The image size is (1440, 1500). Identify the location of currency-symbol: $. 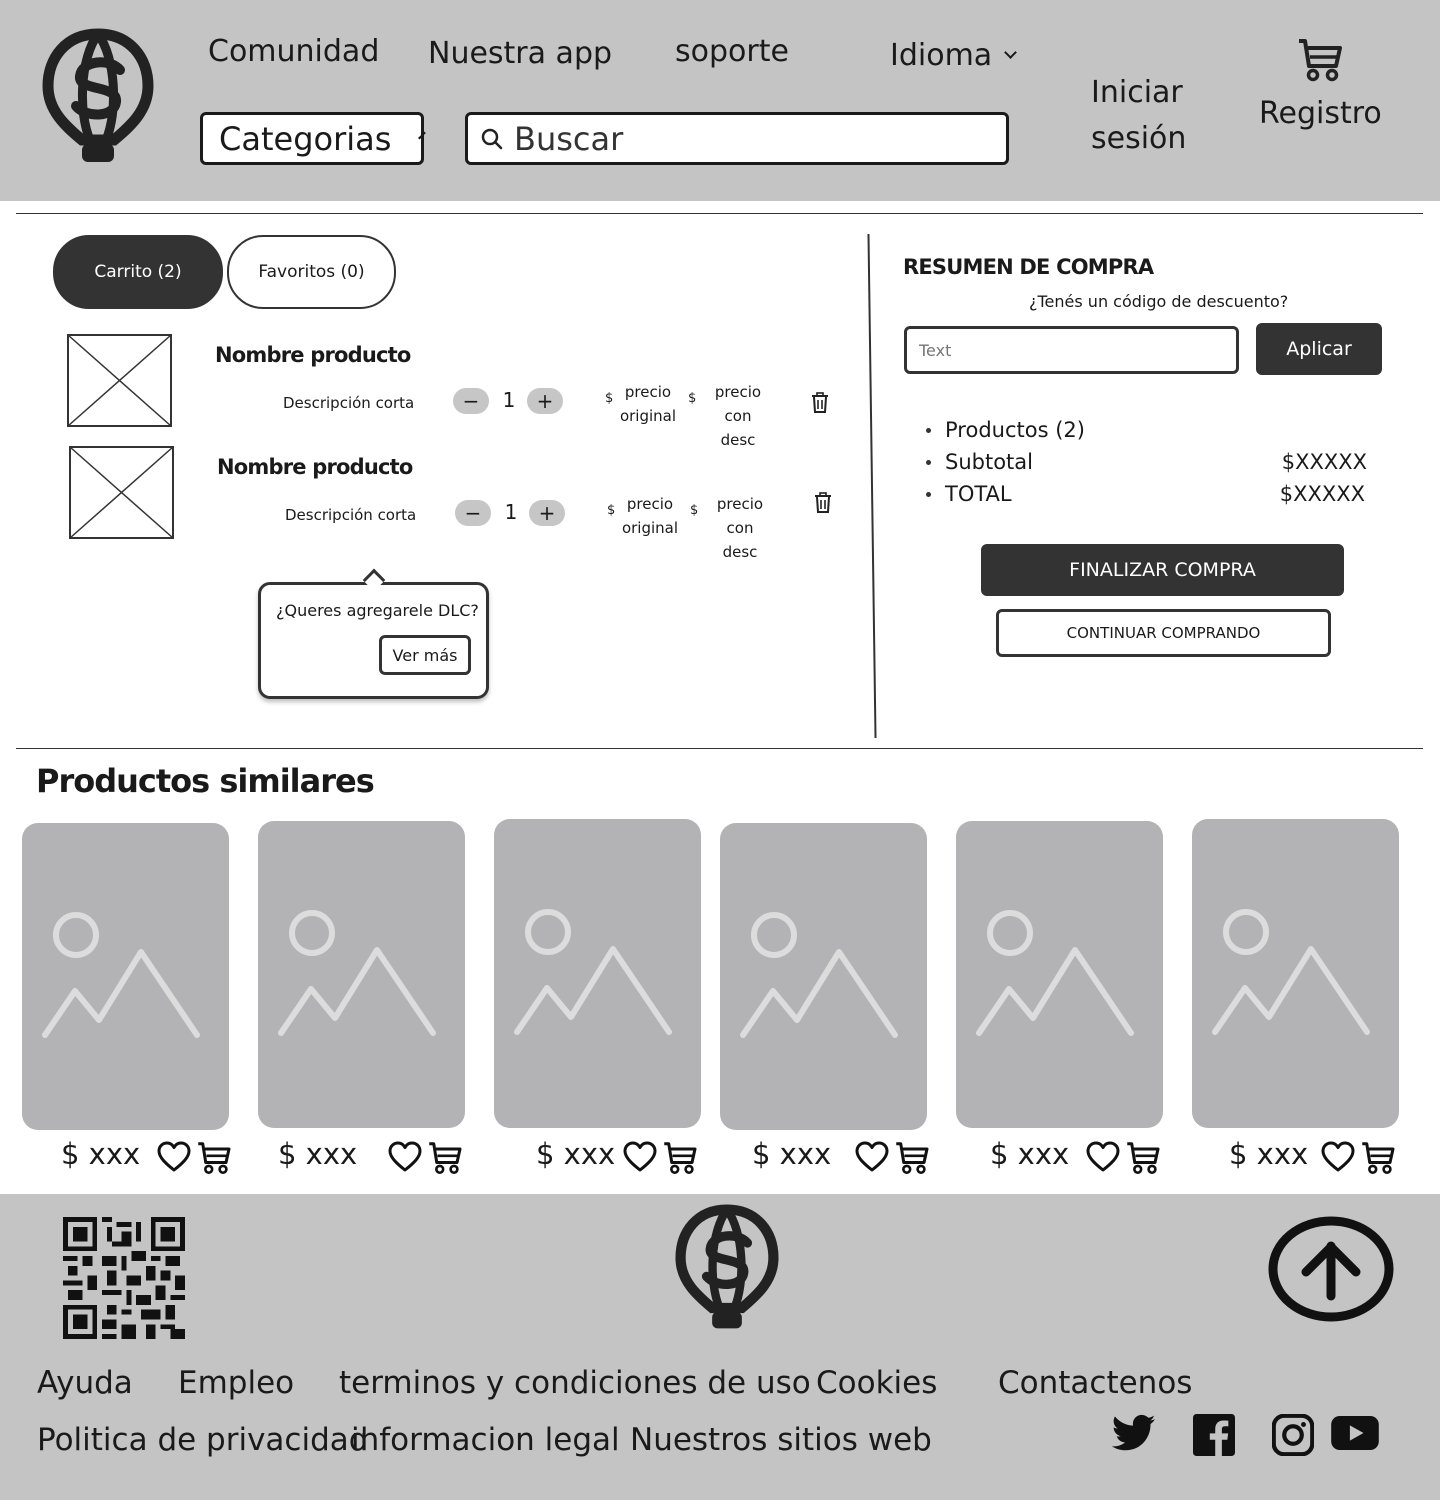
(692, 398).